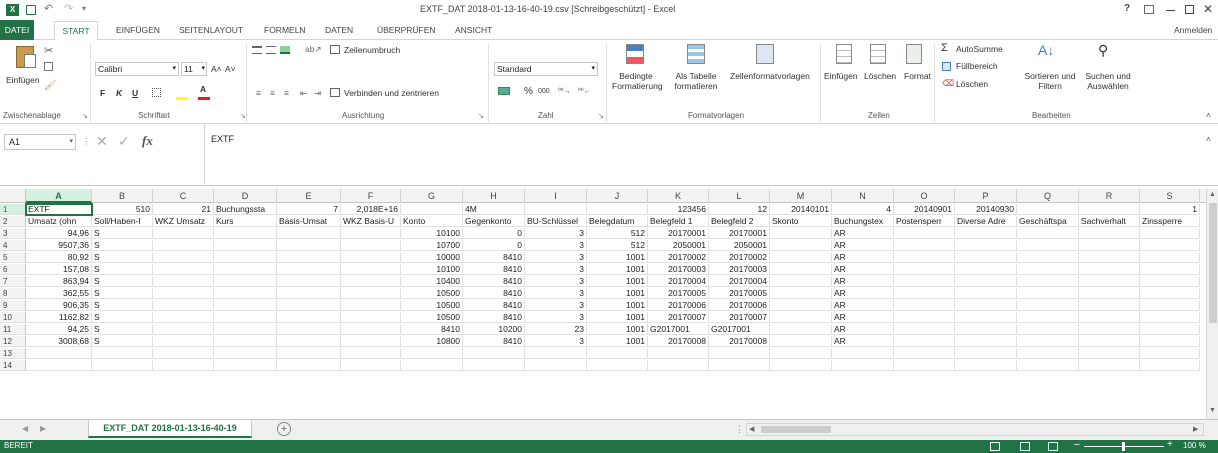  Describe the element at coordinates (584, 91) in the screenshot. I see `decrease-decimal-icon: ⁰⁰←` at that location.